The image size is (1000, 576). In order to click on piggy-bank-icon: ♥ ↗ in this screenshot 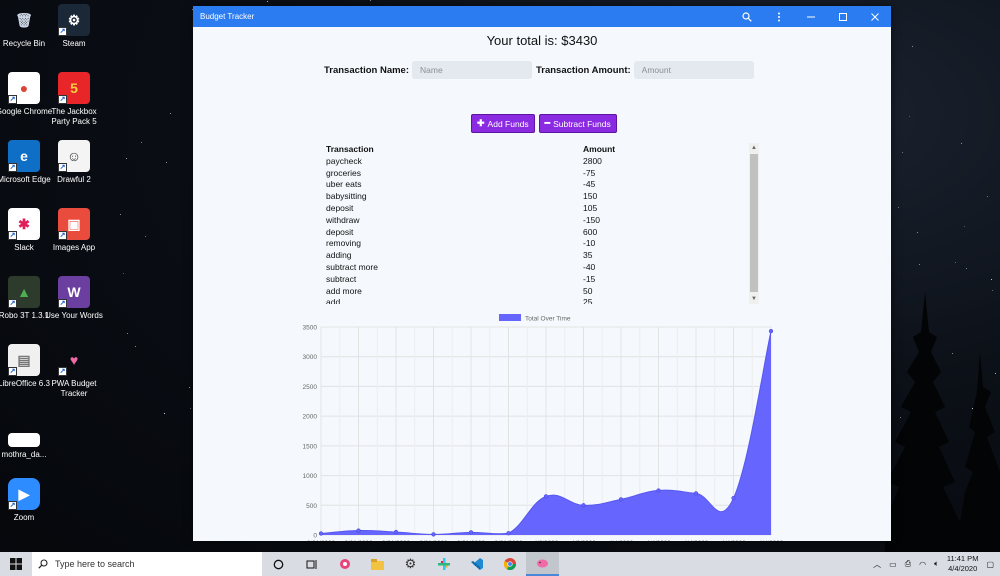, I will do `click(68, 364)`.